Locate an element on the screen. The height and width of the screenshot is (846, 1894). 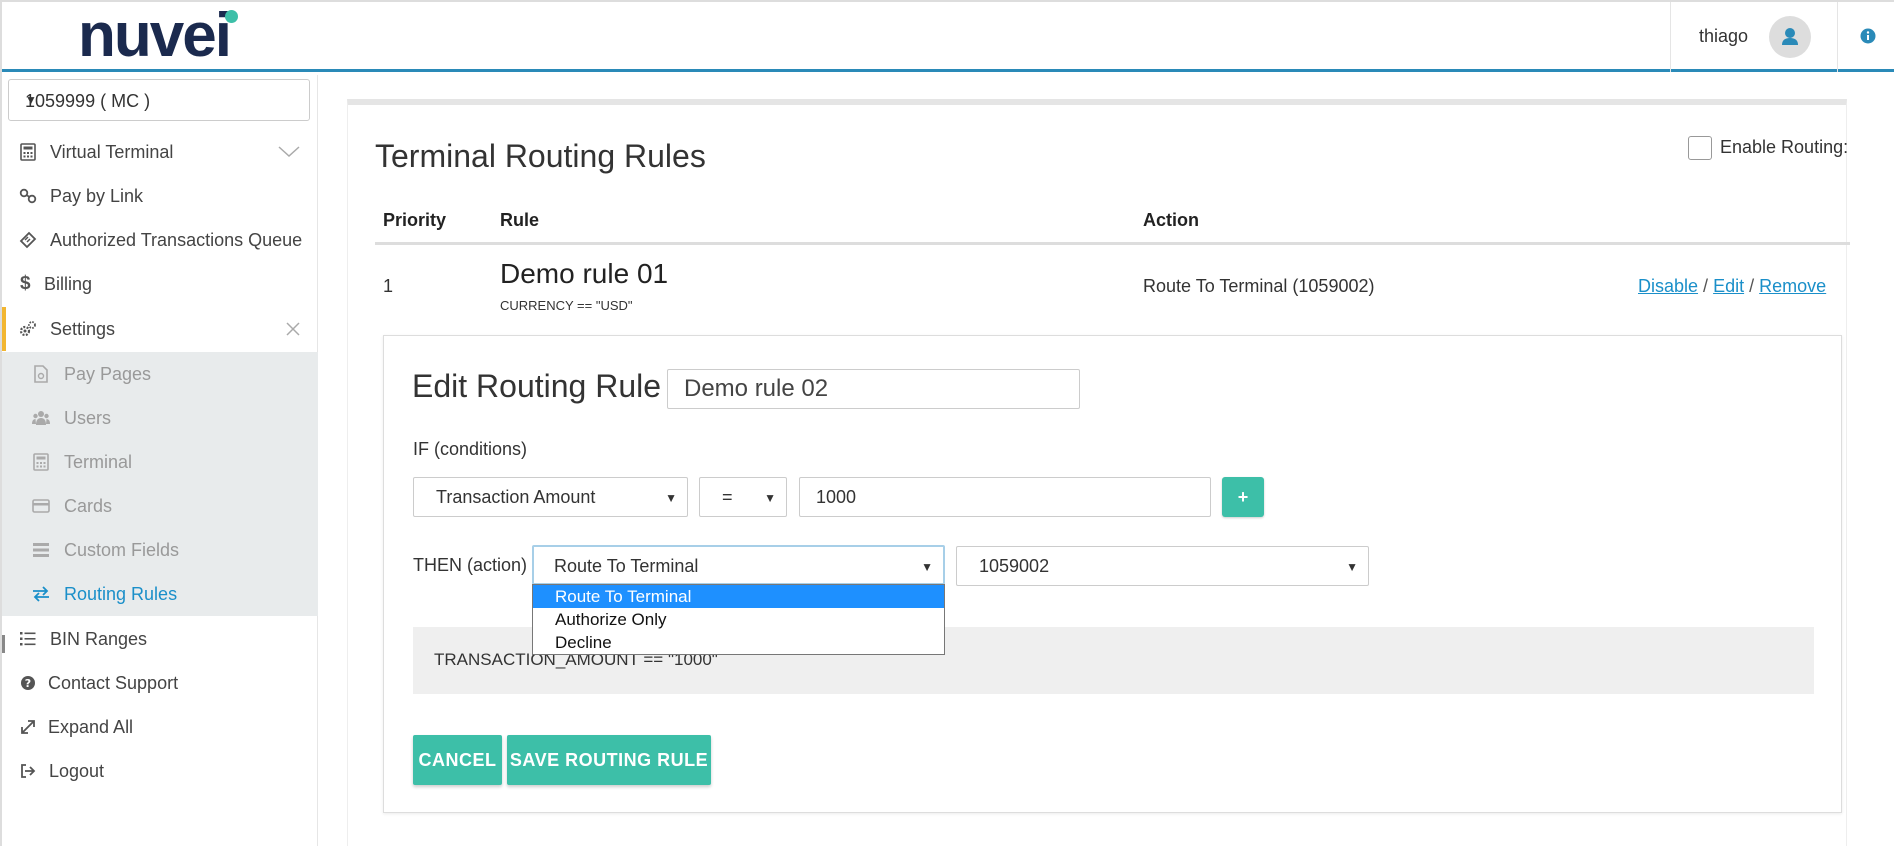
sidebar-item-label: Expand All is located at coordinates (91, 727).